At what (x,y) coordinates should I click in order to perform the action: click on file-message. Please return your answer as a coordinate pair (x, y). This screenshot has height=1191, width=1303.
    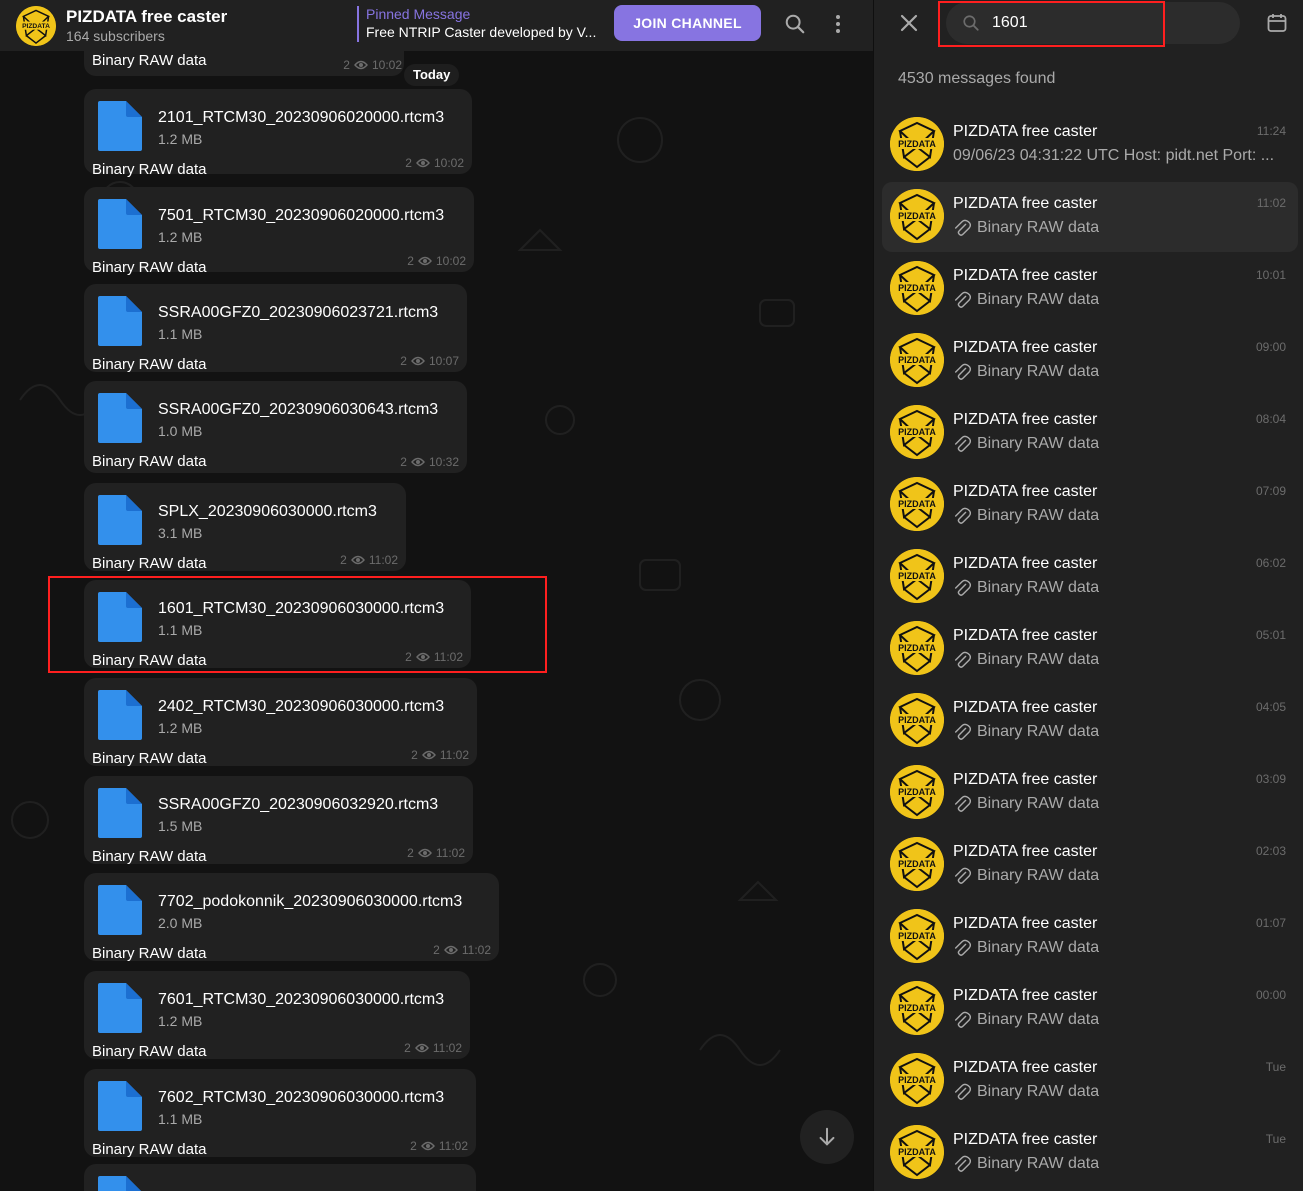
    Looking at the image, I should click on (280, 1177).